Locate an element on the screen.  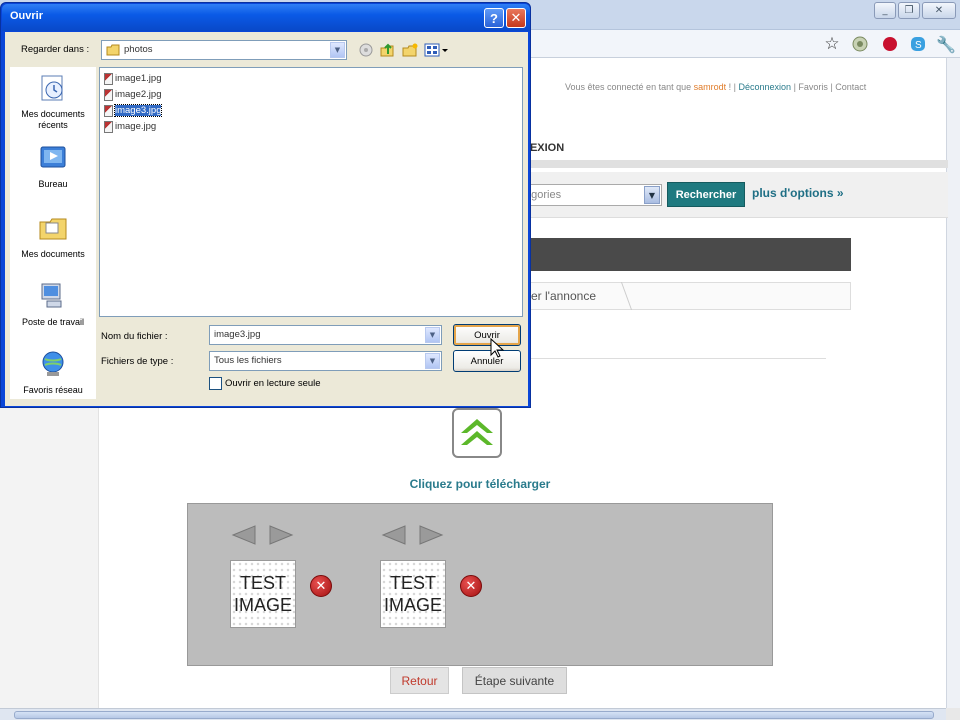
svg-text: S is located at coordinates (918, 45).